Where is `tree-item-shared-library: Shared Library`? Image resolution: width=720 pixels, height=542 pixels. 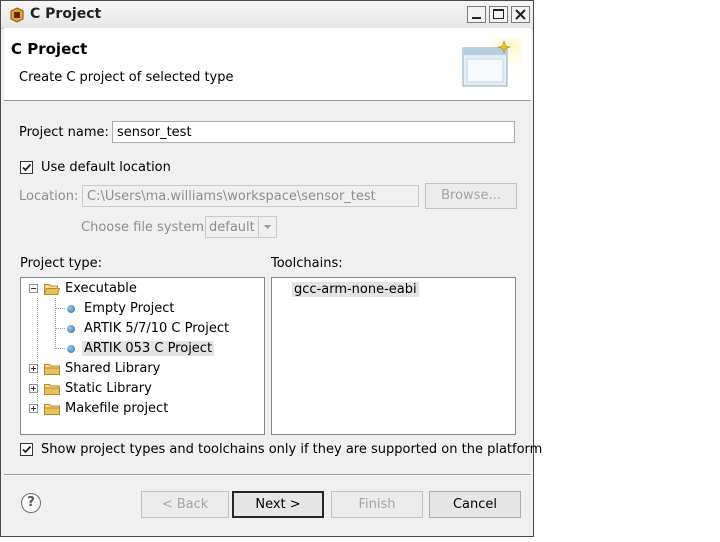
tree-item-shared-library: Shared Library is located at coordinates (142, 369).